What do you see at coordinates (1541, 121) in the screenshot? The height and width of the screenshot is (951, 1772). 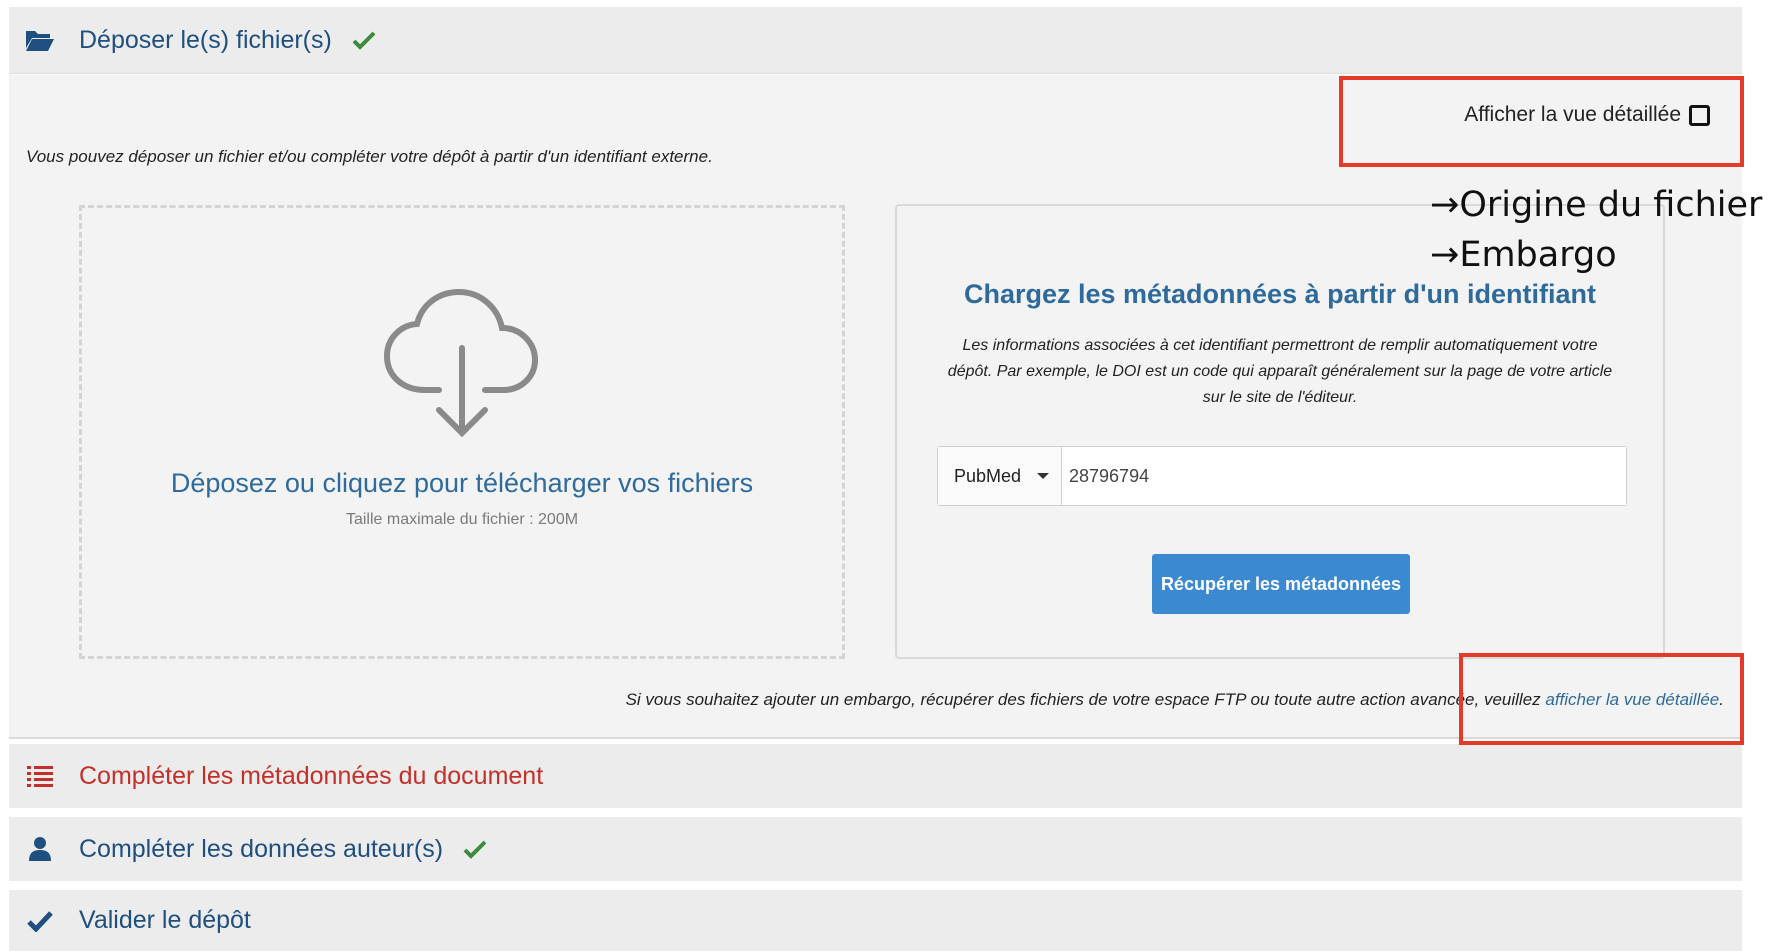 I see `highlight-box-detail-toggle` at bounding box center [1541, 121].